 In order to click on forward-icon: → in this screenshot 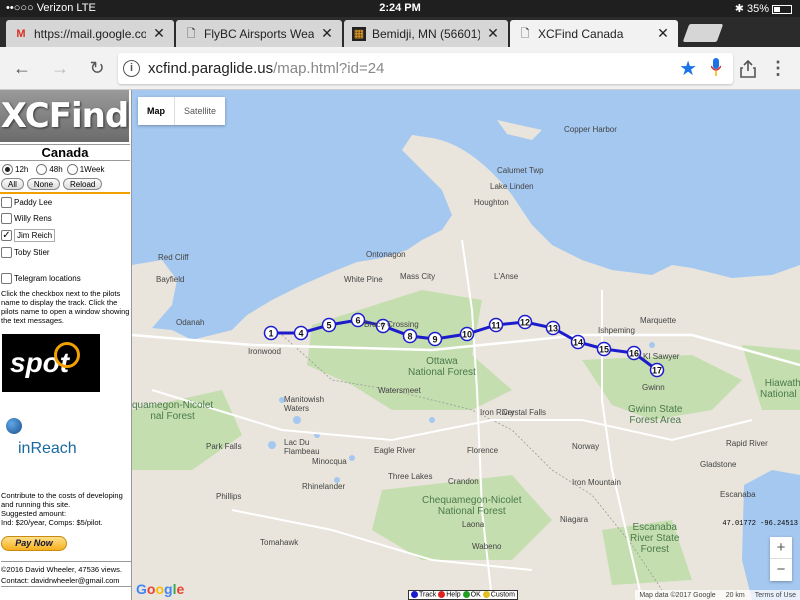, I will do `click(60, 69)`.